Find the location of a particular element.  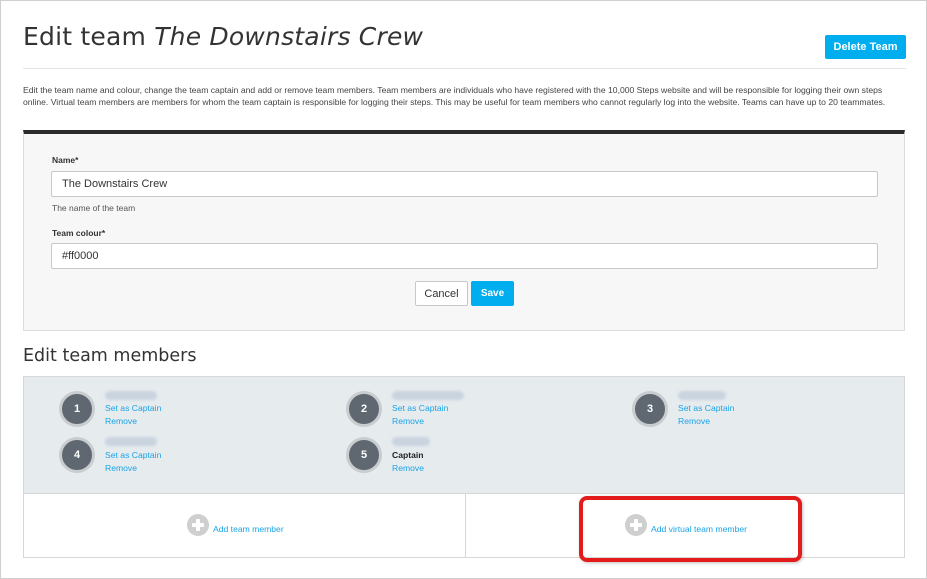

member-number-badge: 3 is located at coordinates (650, 409).